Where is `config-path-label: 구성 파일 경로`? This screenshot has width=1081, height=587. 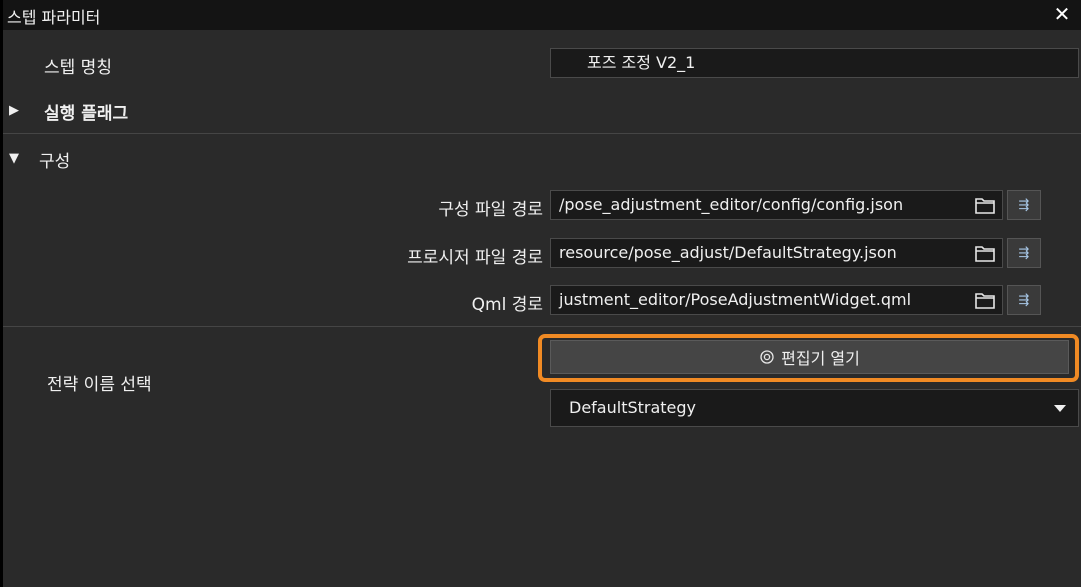
config-path-label: 구성 파일 경로 is located at coordinates (490, 210).